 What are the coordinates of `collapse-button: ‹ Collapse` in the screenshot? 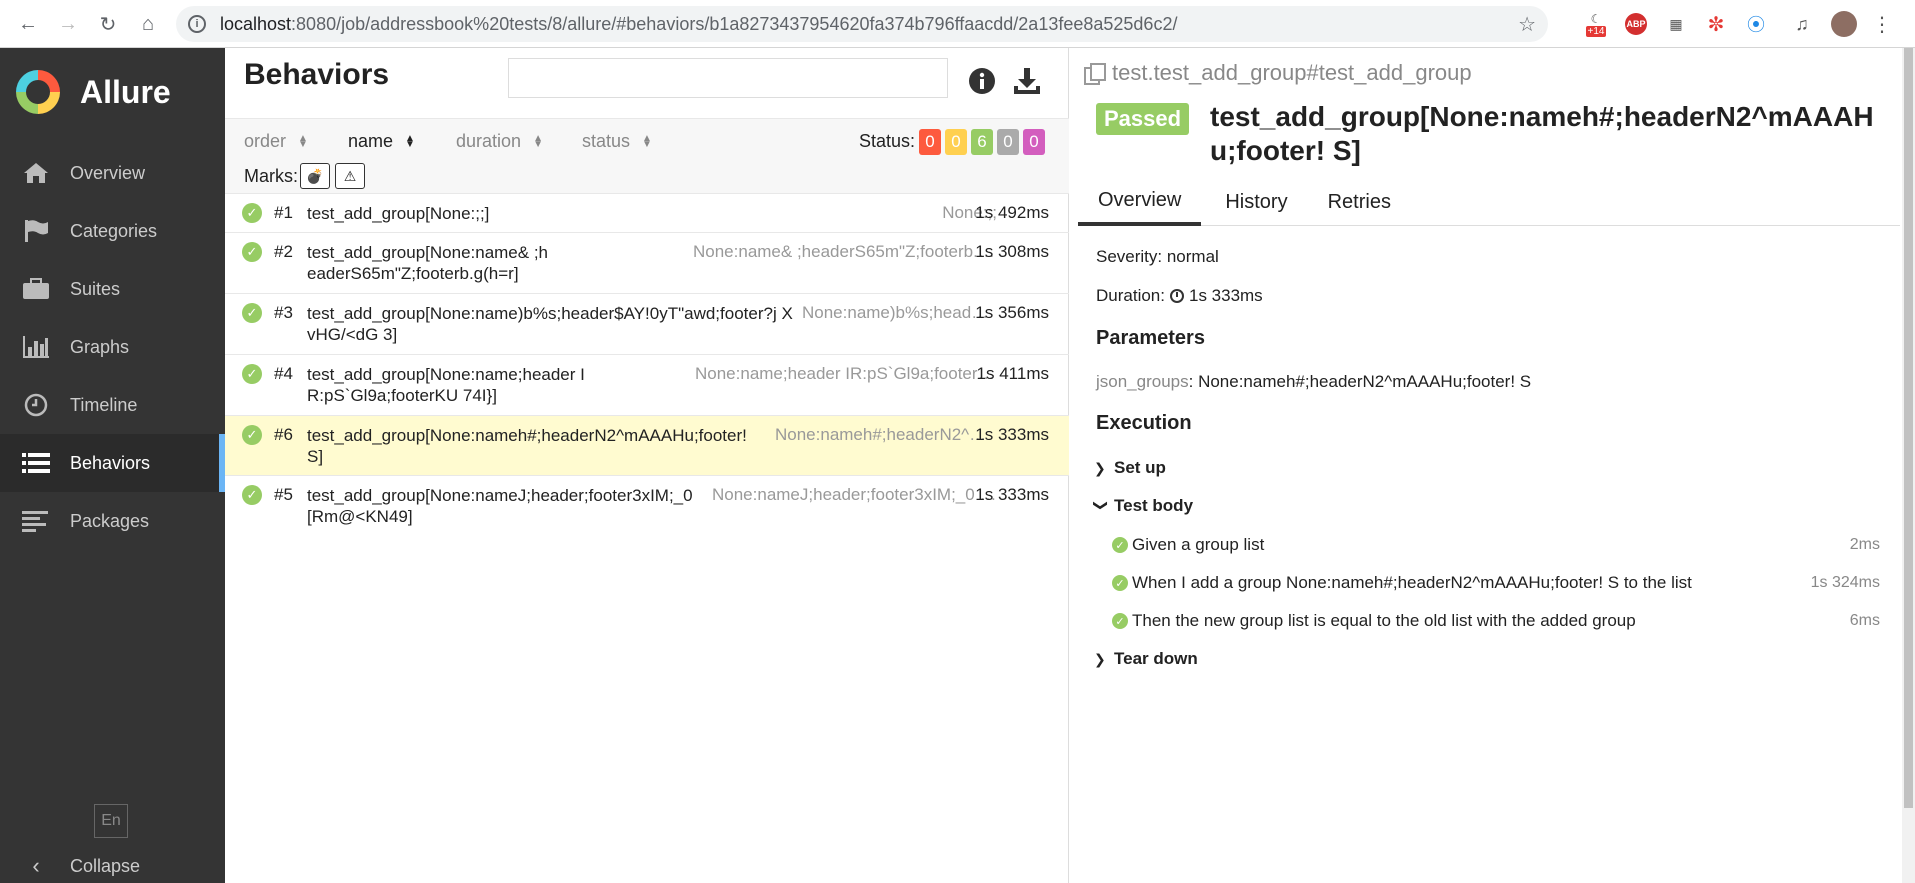 It's located at (81, 866).